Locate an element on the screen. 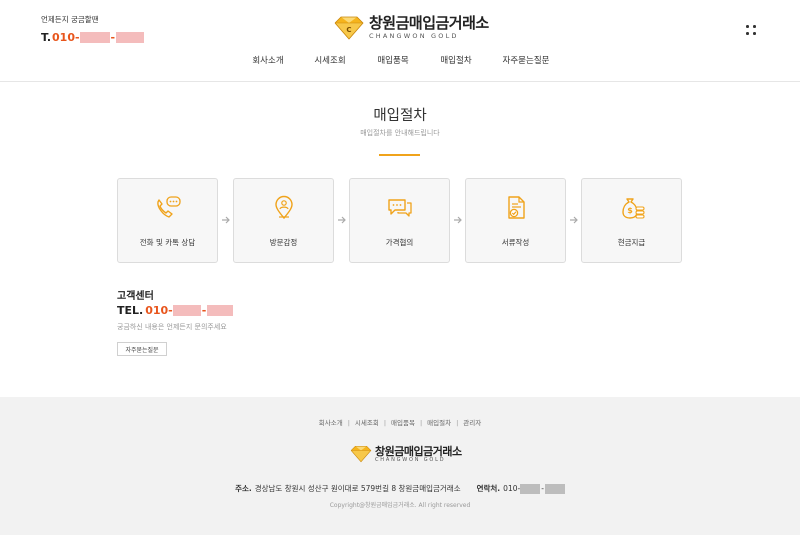  nav-faq: 자주묻는질문 is located at coordinates (526, 60).